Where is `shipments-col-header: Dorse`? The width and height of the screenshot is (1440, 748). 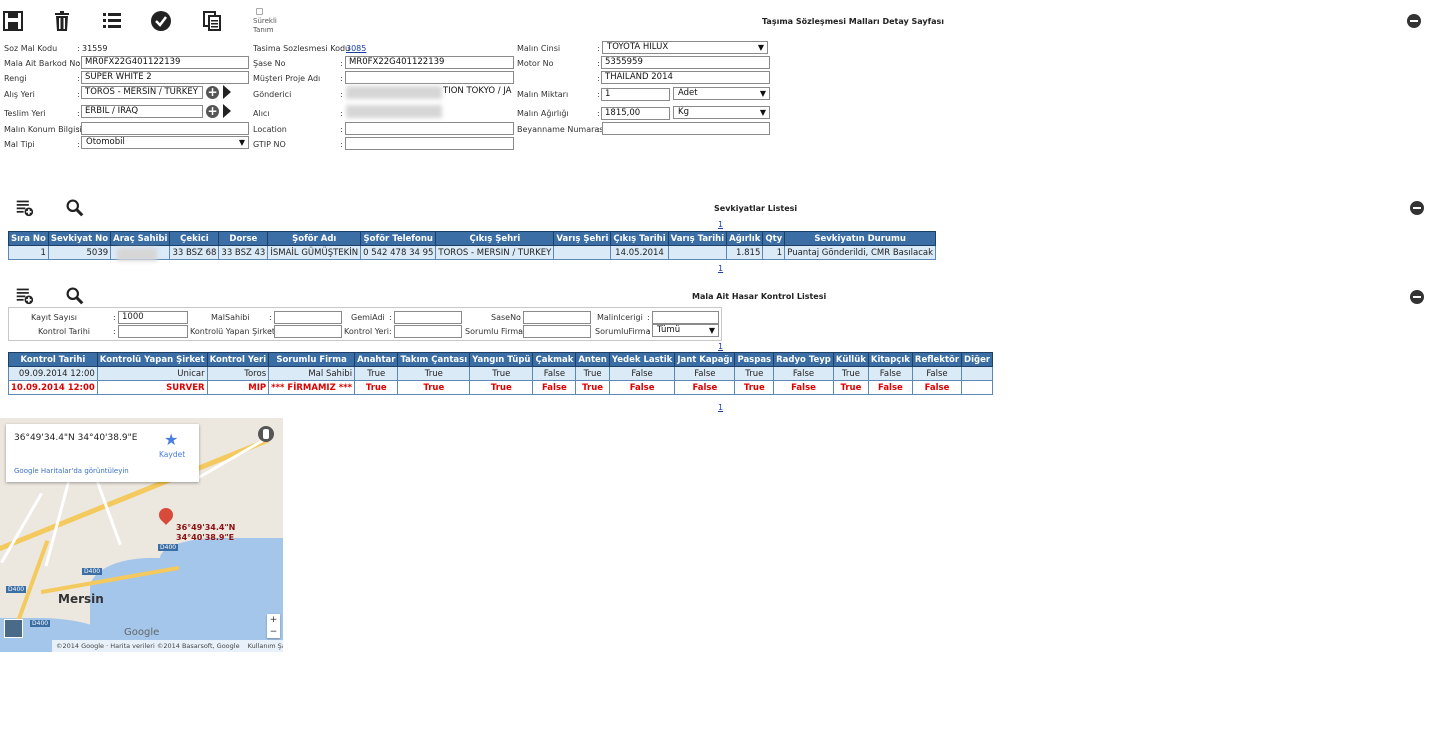 shipments-col-header: Dorse is located at coordinates (243, 238).